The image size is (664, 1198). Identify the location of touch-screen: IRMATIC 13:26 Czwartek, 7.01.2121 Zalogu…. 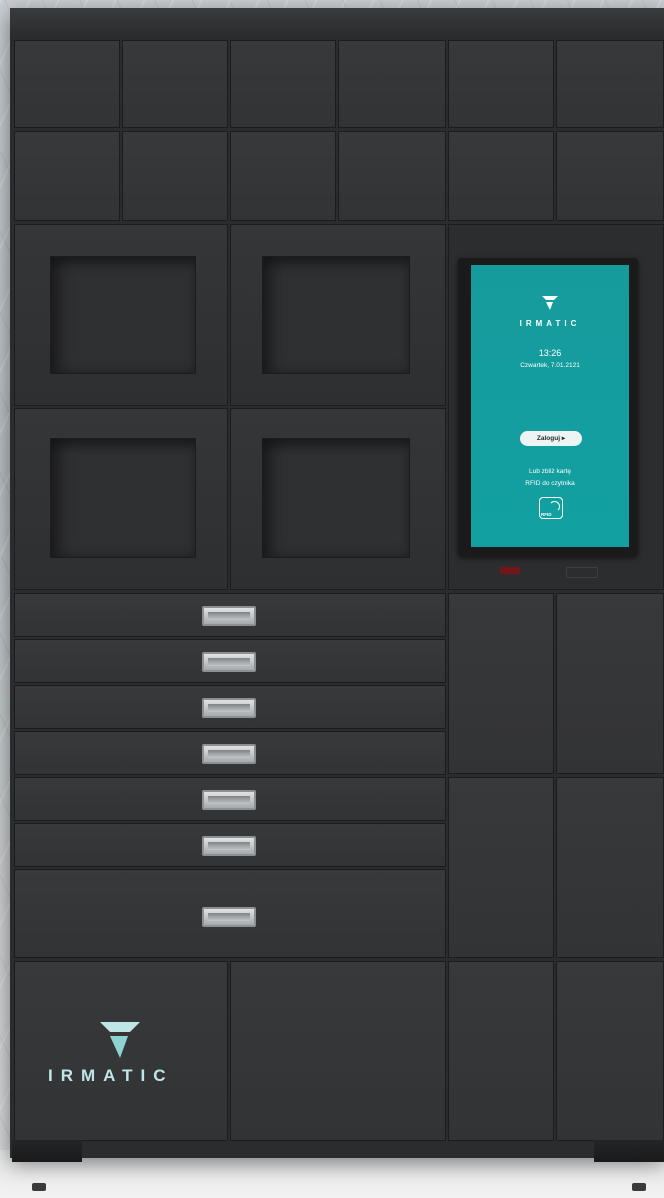
(550, 406).